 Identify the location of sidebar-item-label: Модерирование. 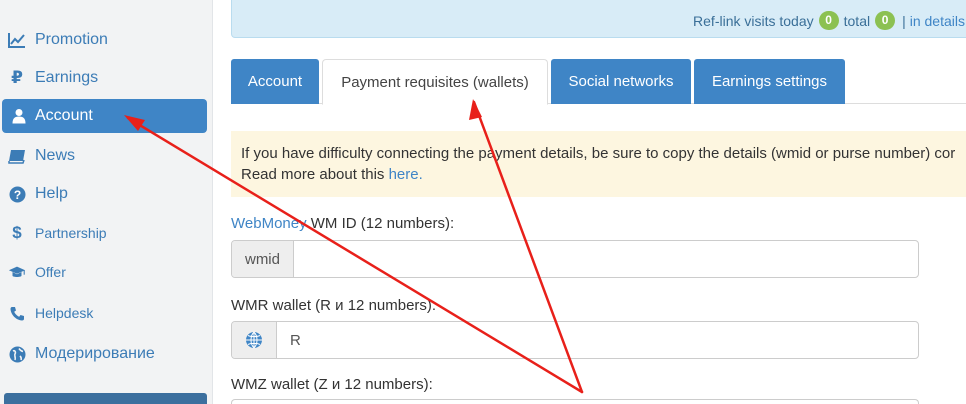
(95, 353).